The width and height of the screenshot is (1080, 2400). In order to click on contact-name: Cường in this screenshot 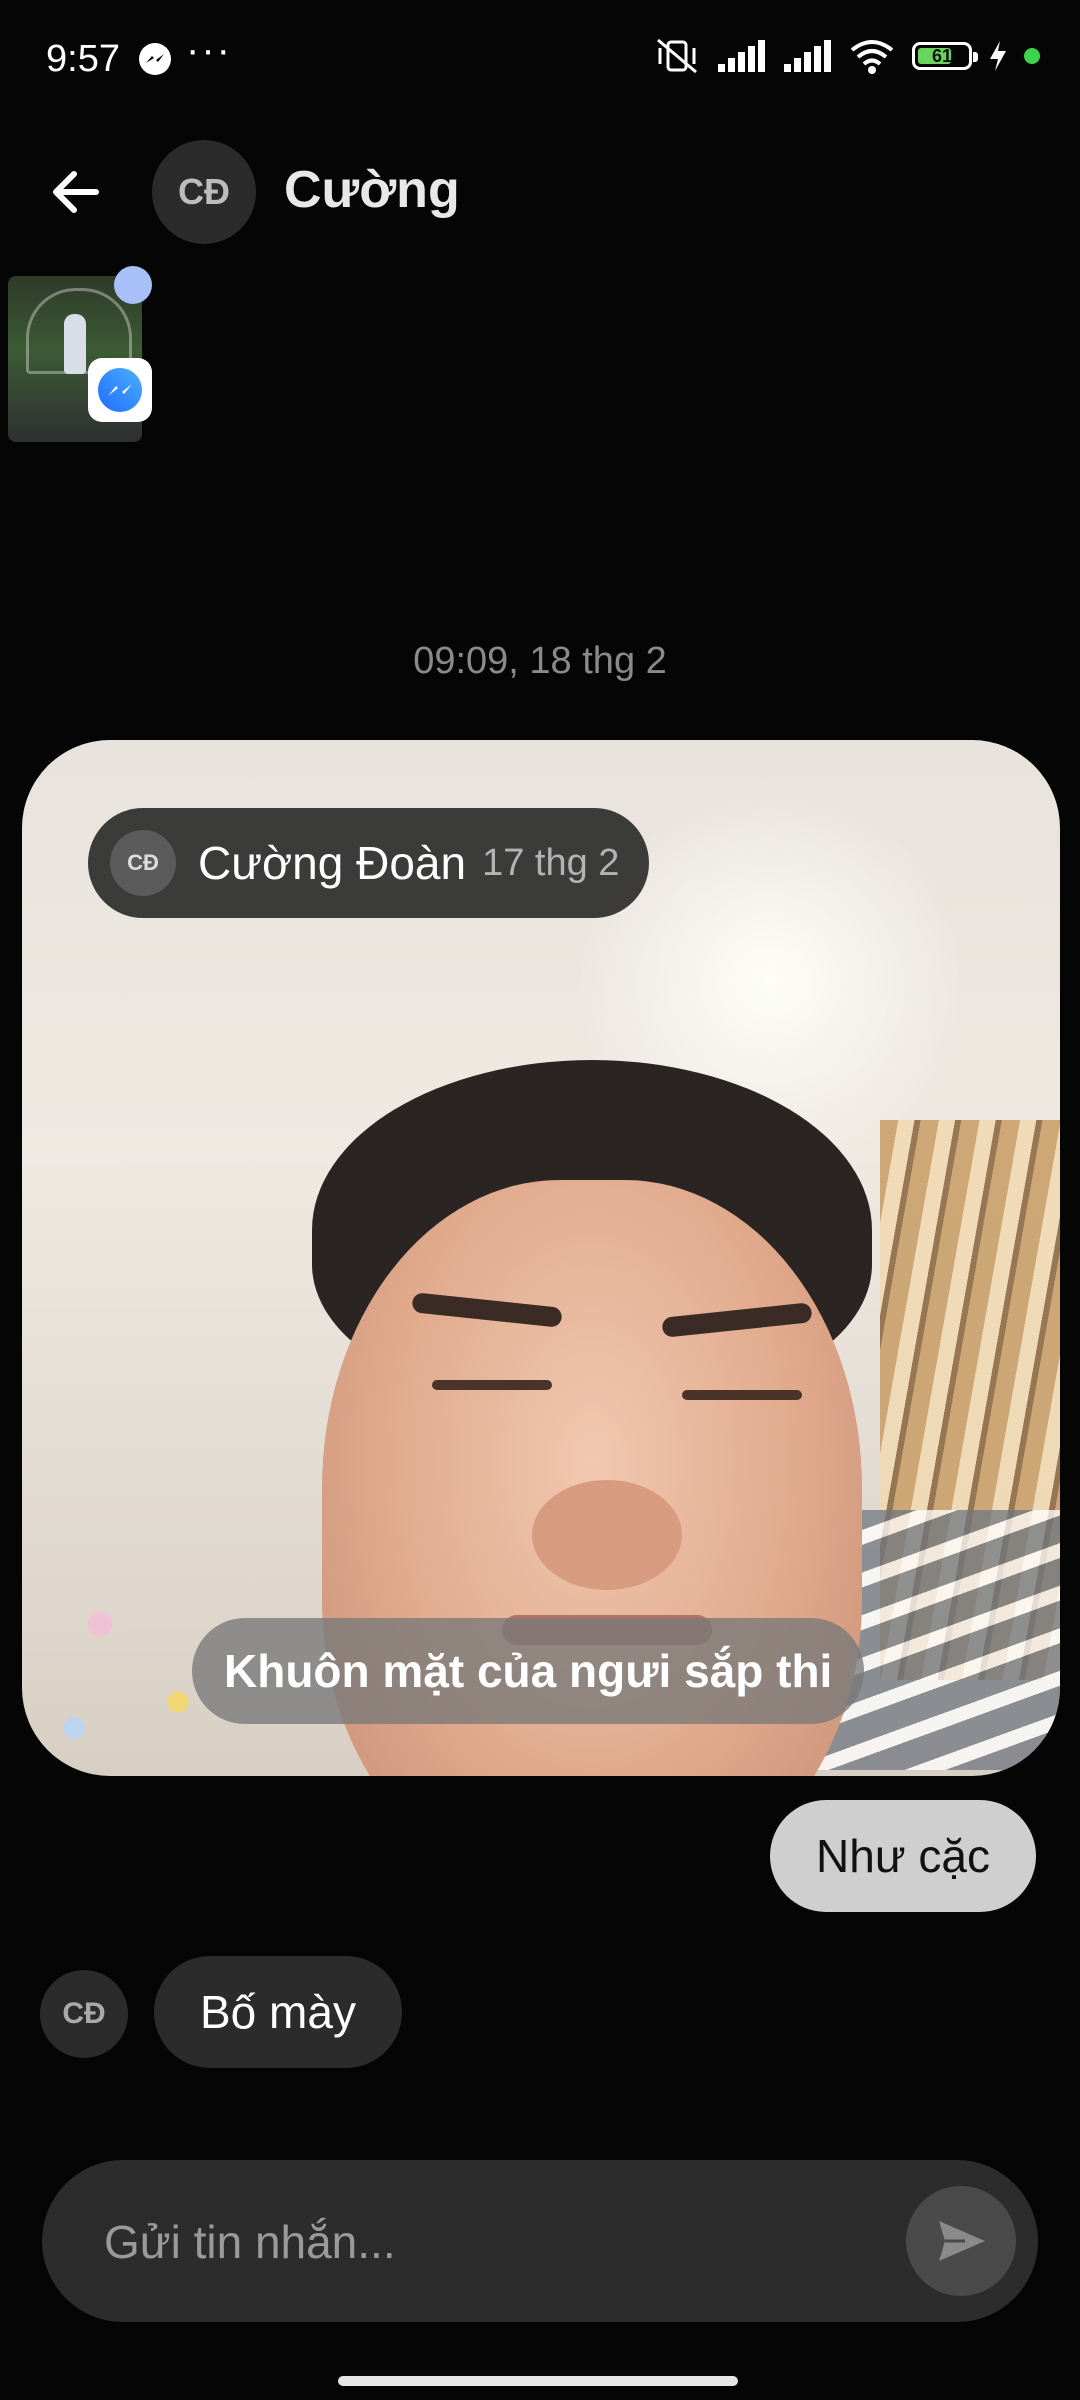, I will do `click(372, 190)`.